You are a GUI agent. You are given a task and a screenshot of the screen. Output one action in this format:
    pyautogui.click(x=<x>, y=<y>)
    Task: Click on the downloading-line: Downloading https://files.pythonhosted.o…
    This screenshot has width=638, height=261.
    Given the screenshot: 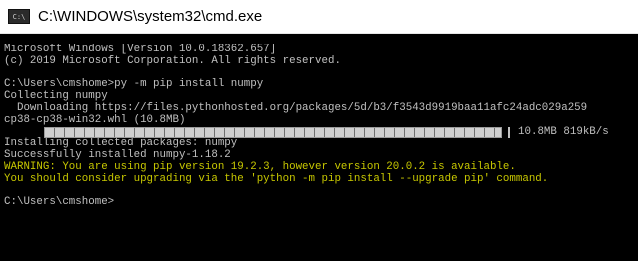 What is the action you would take?
    pyautogui.click(x=296, y=107)
    